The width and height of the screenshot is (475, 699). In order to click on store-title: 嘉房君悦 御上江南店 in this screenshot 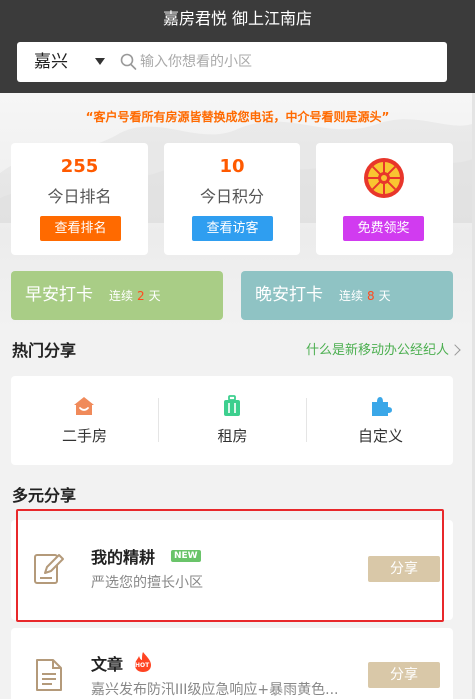, I will do `click(237, 18)`.